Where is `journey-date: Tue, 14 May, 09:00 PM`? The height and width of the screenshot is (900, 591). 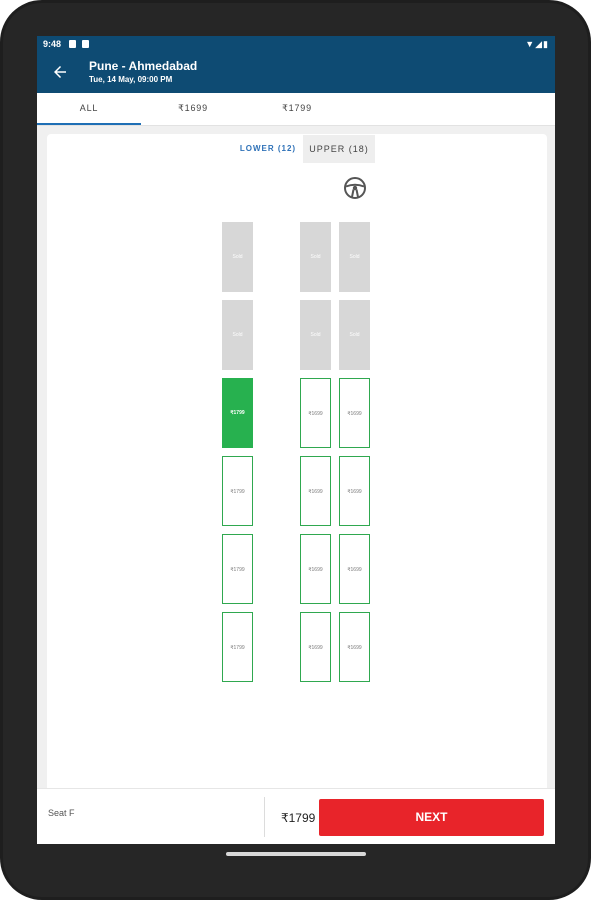 journey-date: Tue, 14 May, 09:00 PM is located at coordinates (131, 79).